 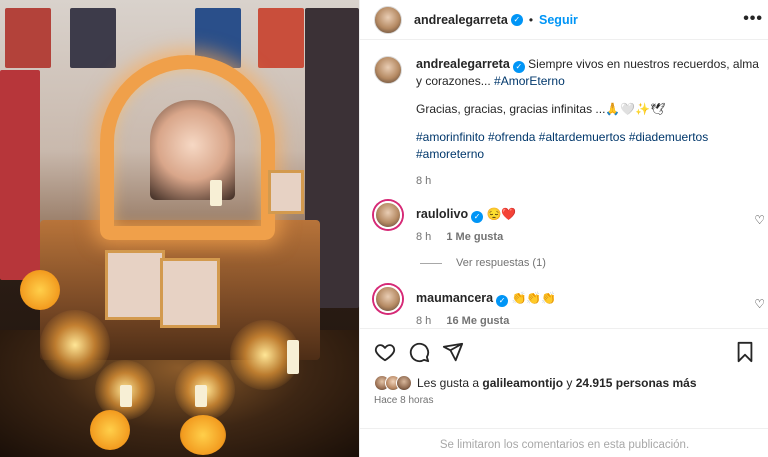 What do you see at coordinates (558, 20) in the screenshot?
I see `follow-button: Seguir` at bounding box center [558, 20].